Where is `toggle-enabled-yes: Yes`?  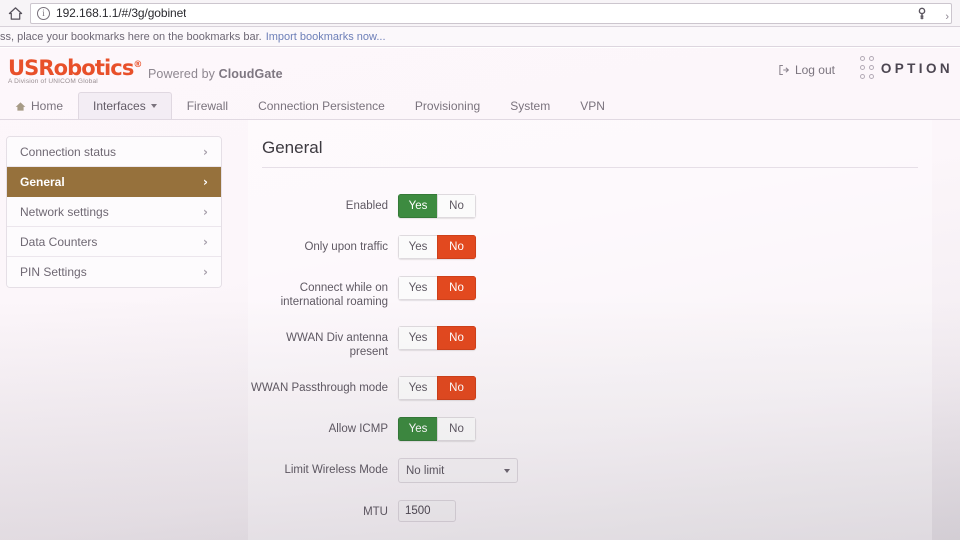
toggle-enabled-yes: Yes is located at coordinates (417, 206).